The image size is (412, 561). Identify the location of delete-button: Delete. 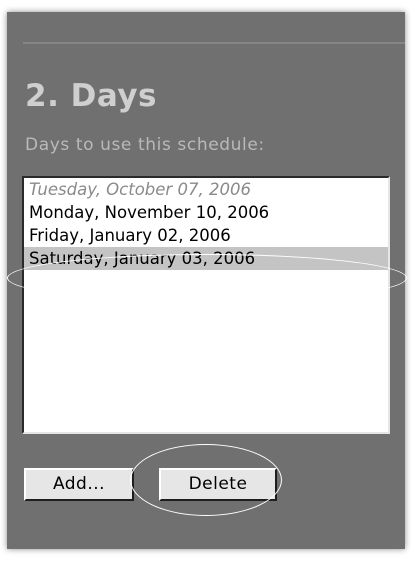
(218, 484).